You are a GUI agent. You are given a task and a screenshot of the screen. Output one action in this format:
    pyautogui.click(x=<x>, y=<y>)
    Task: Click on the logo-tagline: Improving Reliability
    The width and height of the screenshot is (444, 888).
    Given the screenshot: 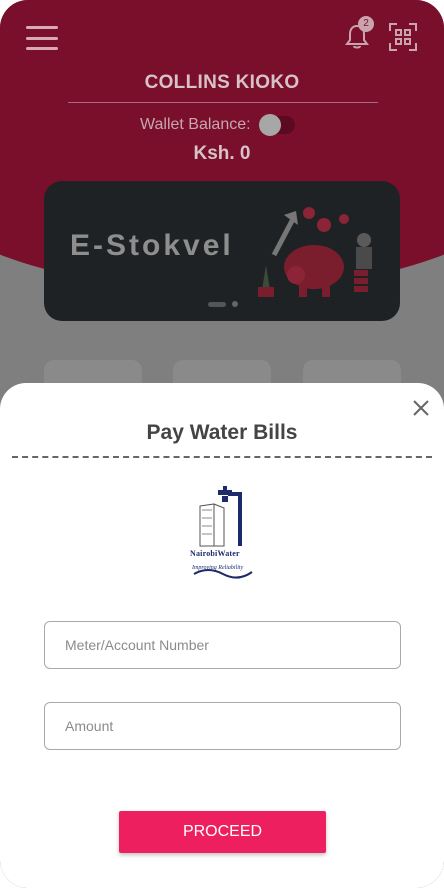 What is the action you would take?
    pyautogui.click(x=218, y=568)
    